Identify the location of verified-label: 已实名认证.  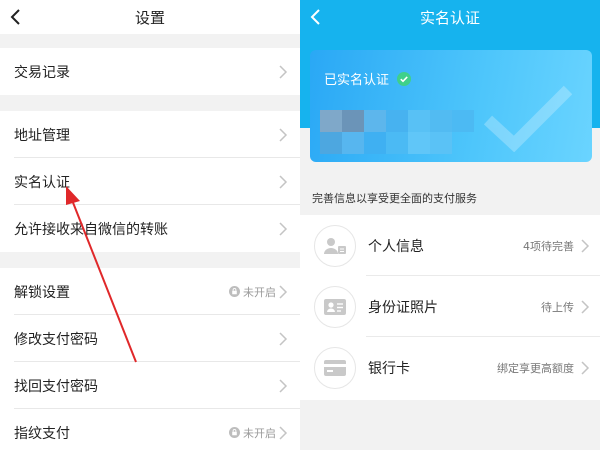
(357, 80).